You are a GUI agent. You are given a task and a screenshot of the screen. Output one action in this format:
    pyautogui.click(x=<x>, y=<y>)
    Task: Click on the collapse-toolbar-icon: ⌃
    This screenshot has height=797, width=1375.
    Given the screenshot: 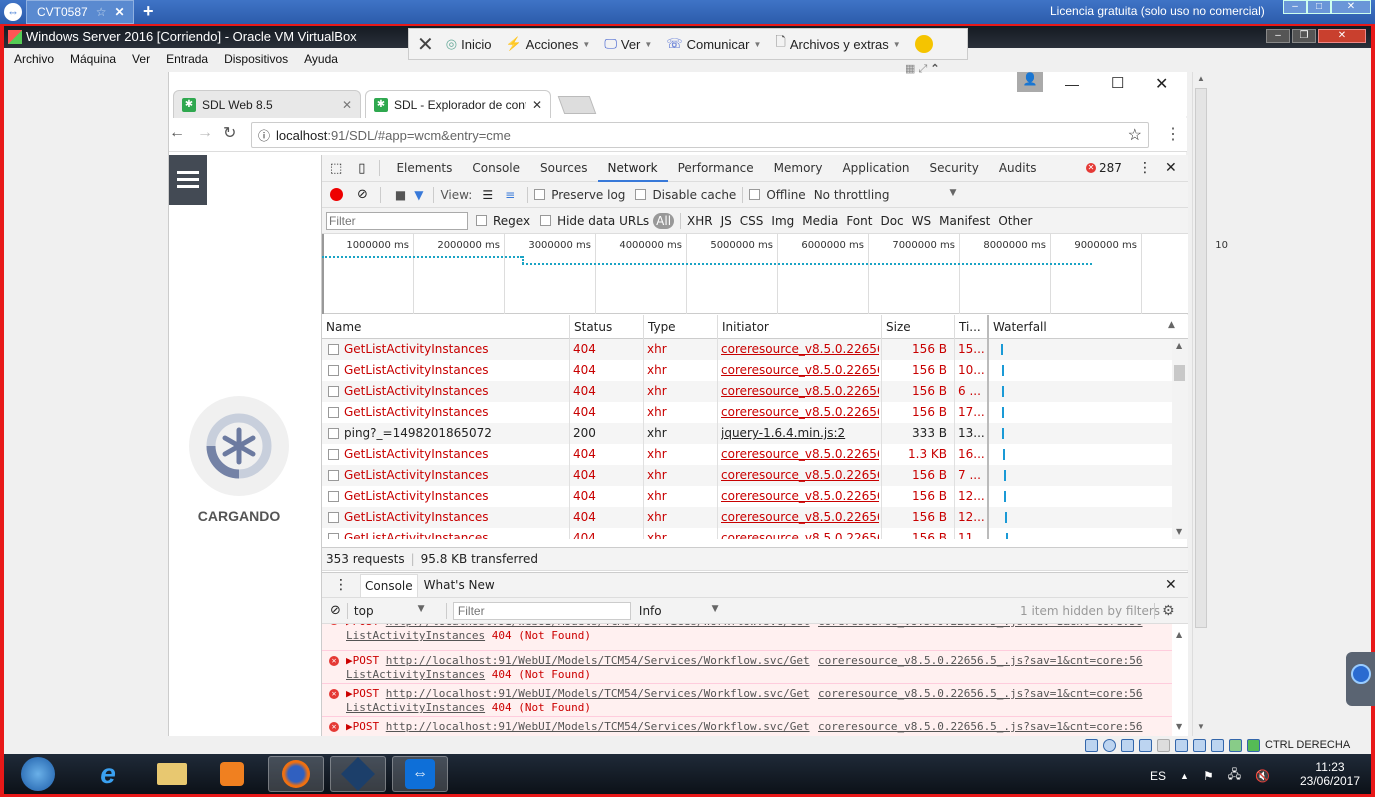 What is the action you would take?
    pyautogui.click(x=934, y=69)
    